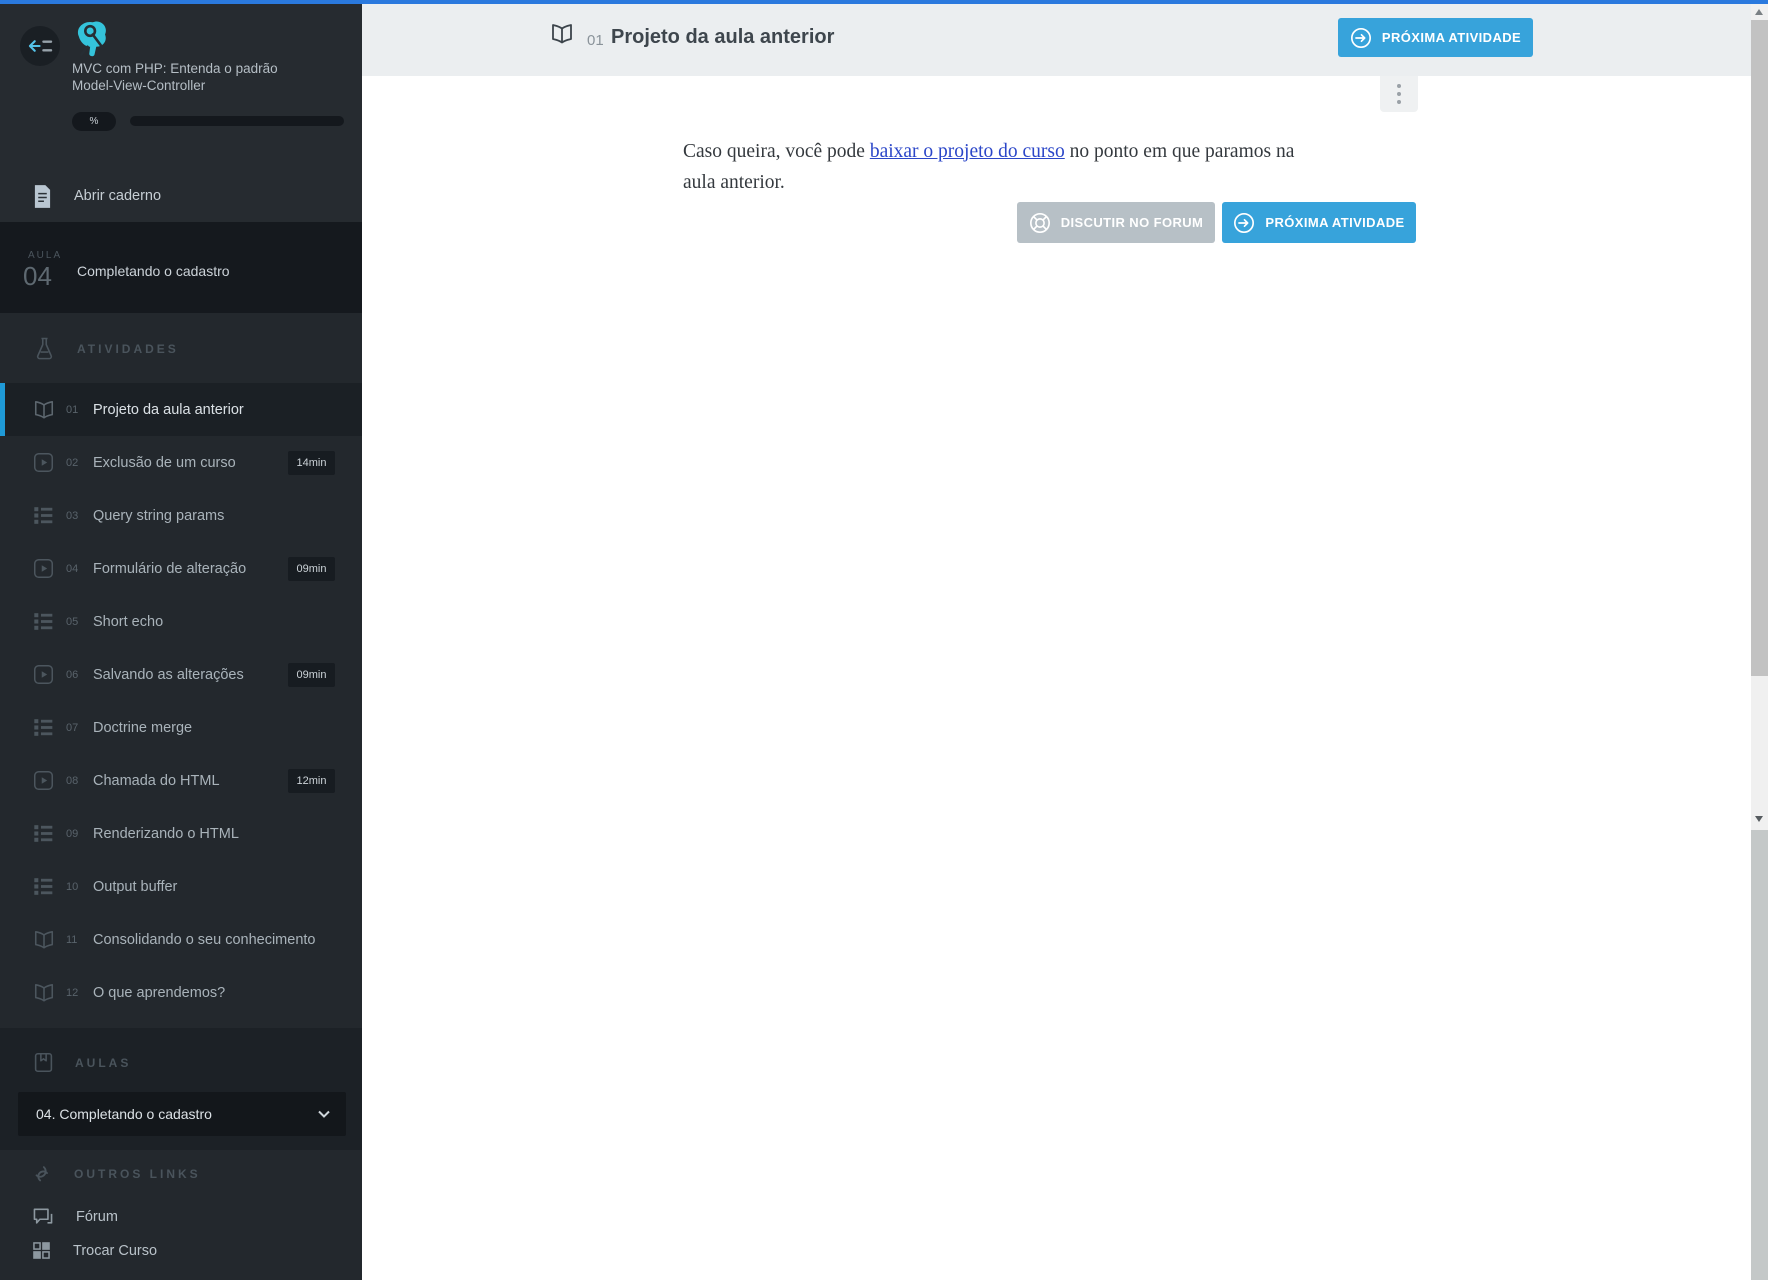 This screenshot has width=1768, height=1280. What do you see at coordinates (139, 85) in the screenshot?
I see `course-title-line2: Model-View-Controller` at bounding box center [139, 85].